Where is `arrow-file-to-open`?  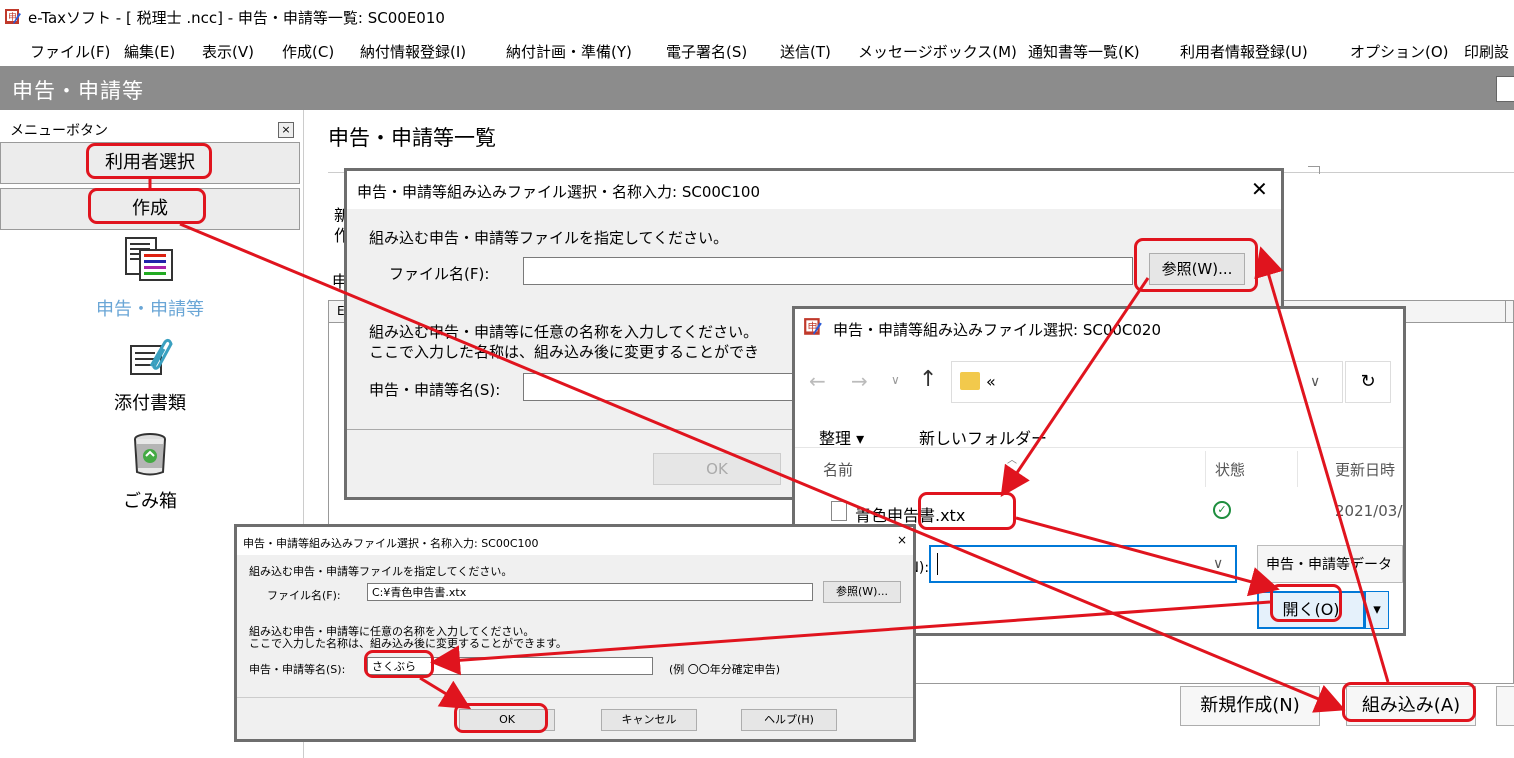 arrow-file-to-open is located at coordinates (1147, 556).